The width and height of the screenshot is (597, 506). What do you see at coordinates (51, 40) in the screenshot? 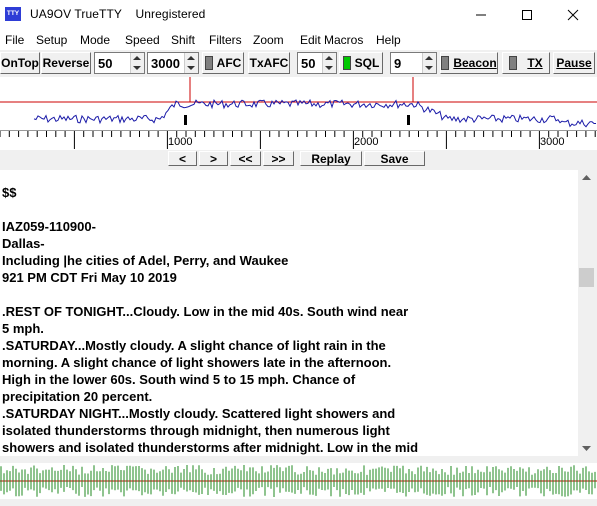
I see `menu-setup: Setup` at bounding box center [51, 40].